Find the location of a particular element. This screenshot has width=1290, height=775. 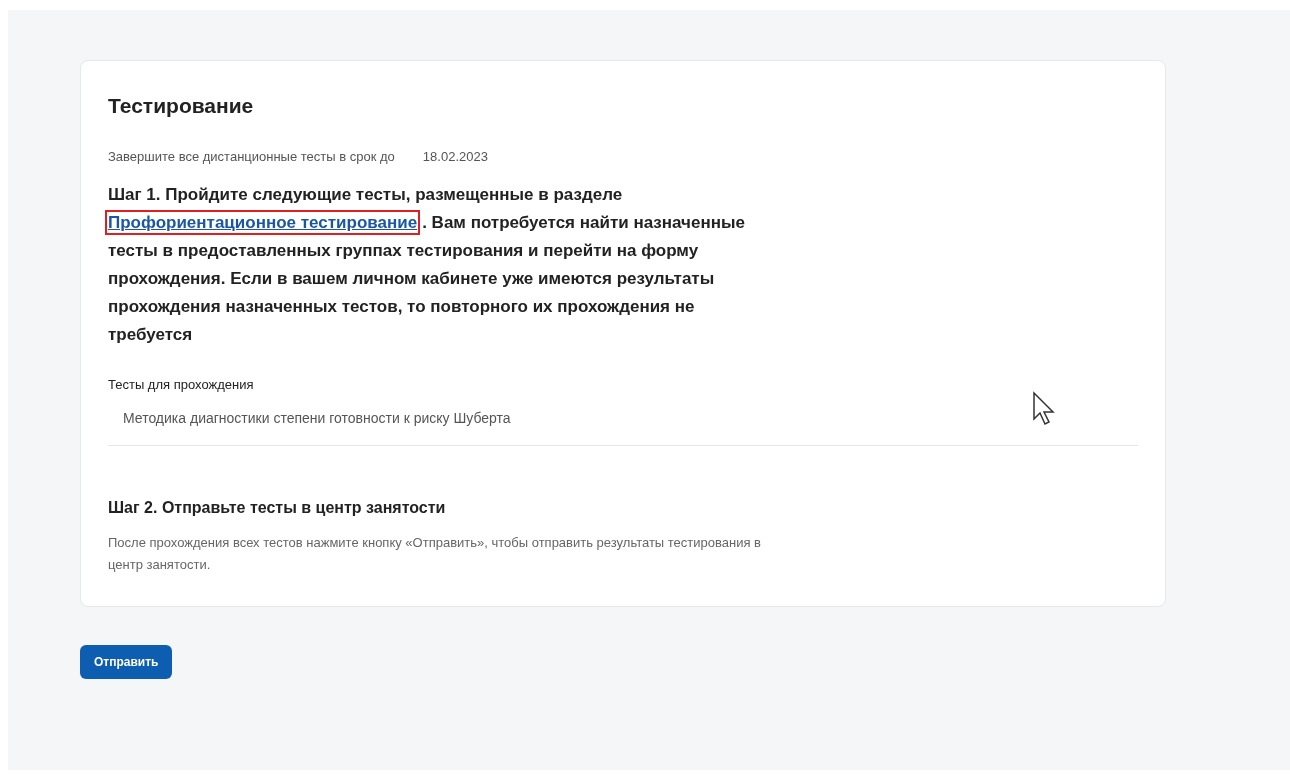

submit-button: Отправить is located at coordinates (126, 662).